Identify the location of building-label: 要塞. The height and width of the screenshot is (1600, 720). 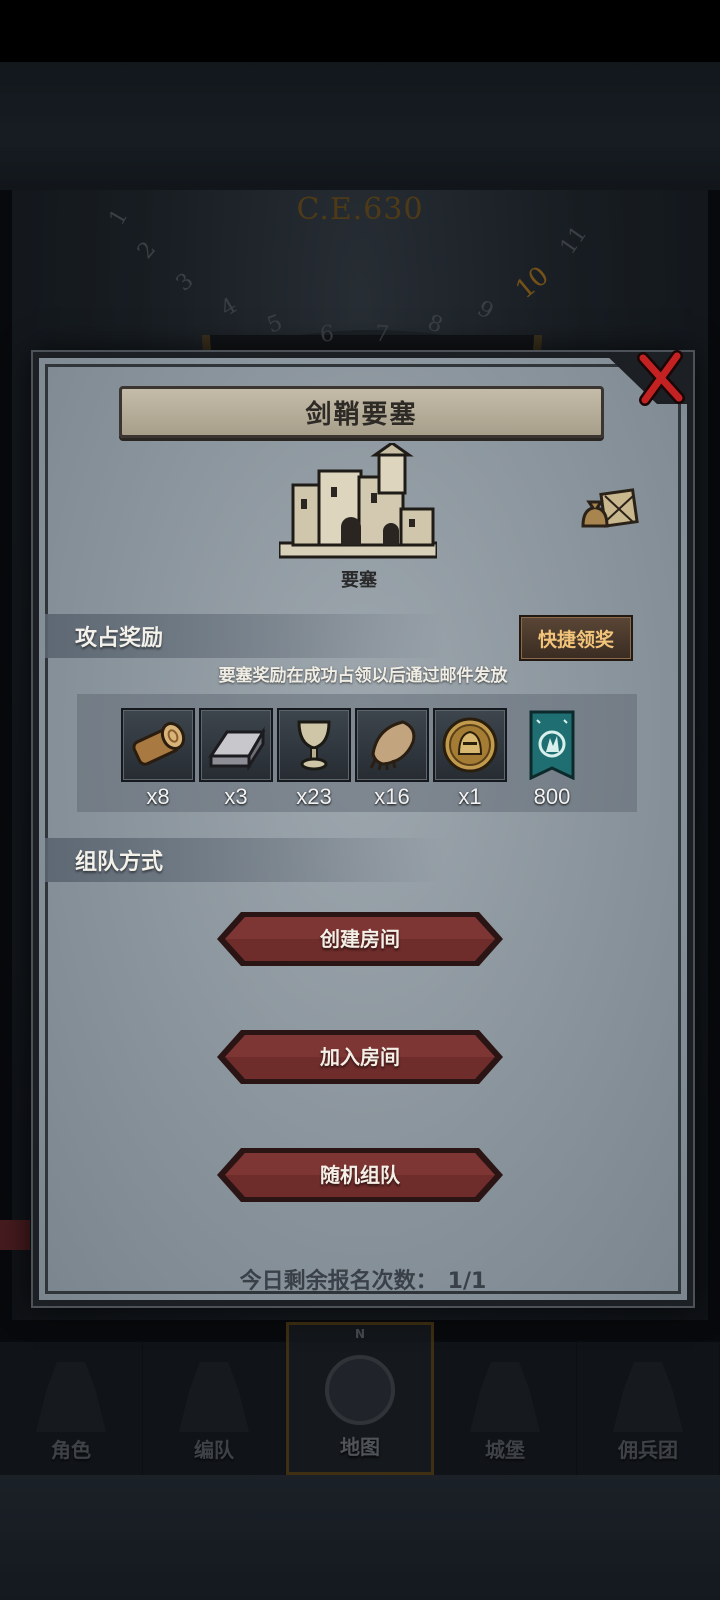
(359, 580).